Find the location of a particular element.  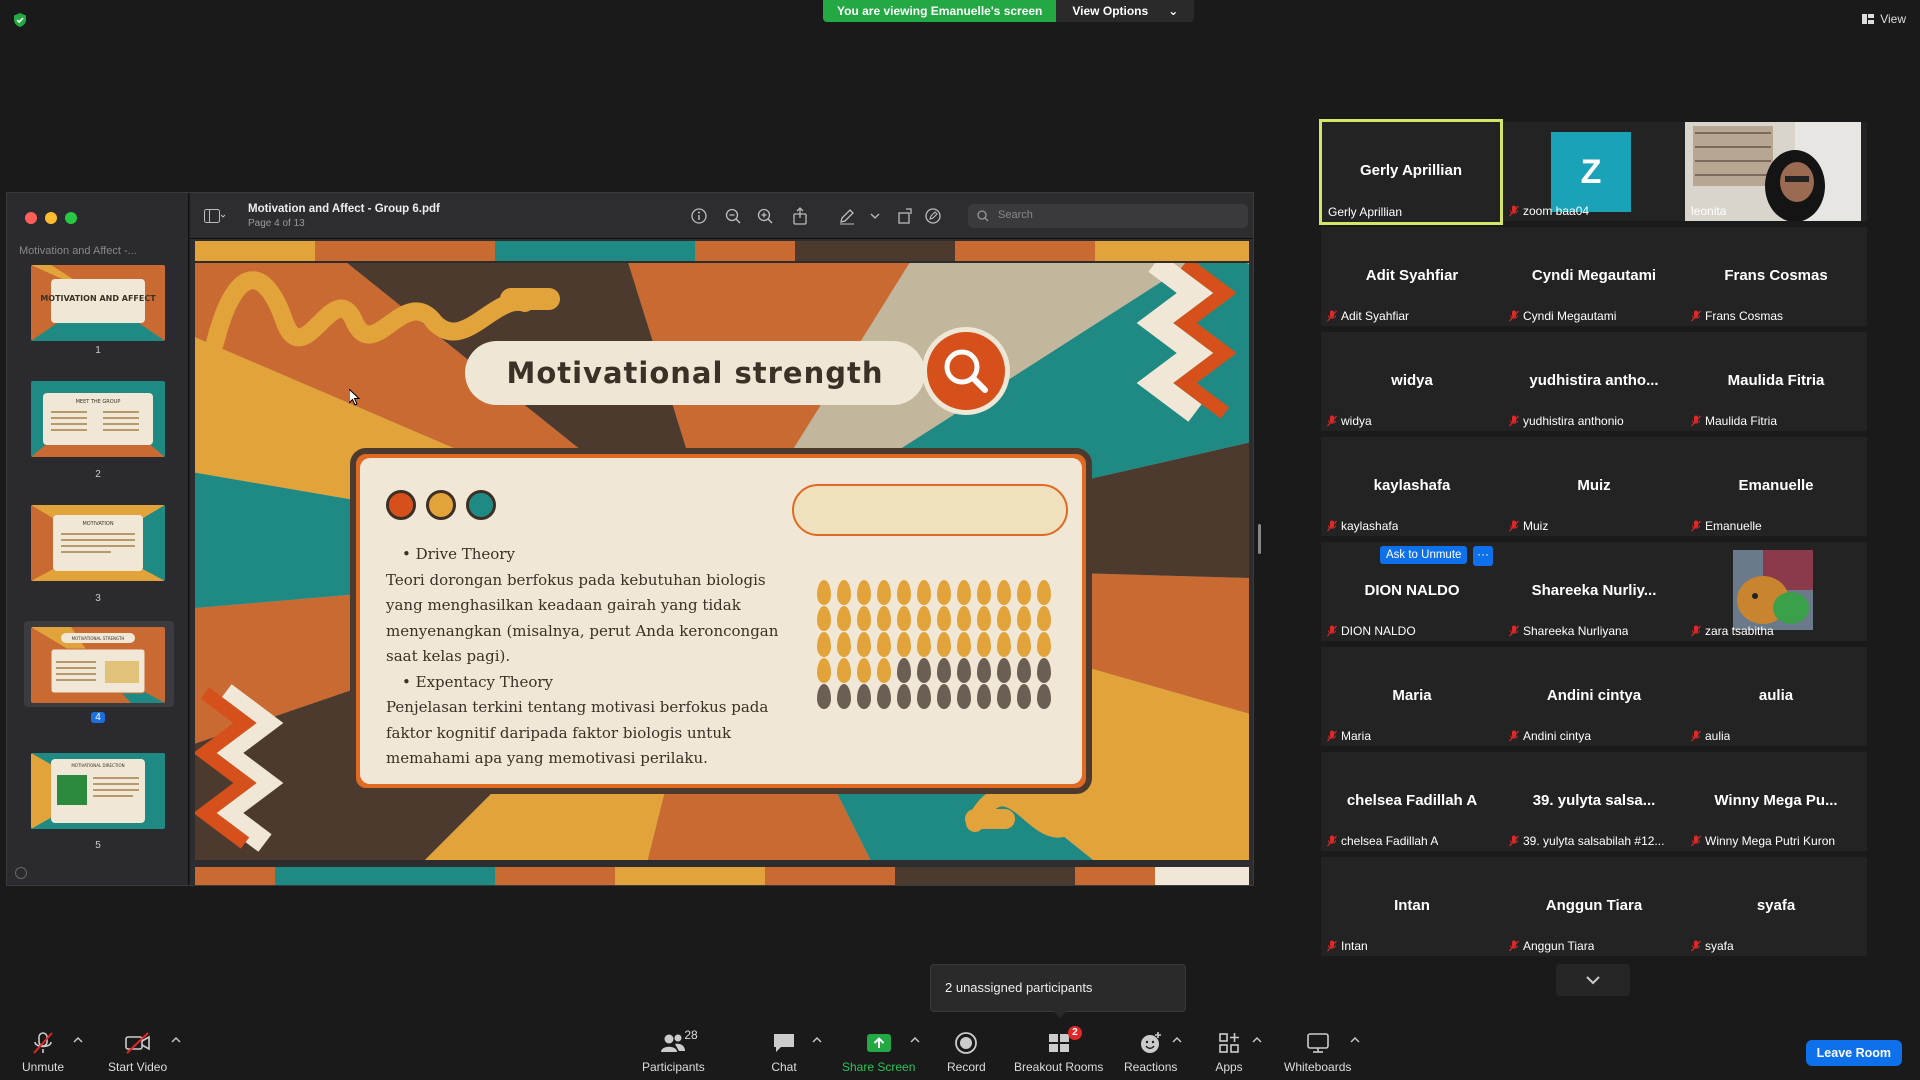

participant-tile: leonita is located at coordinates (1776, 171).